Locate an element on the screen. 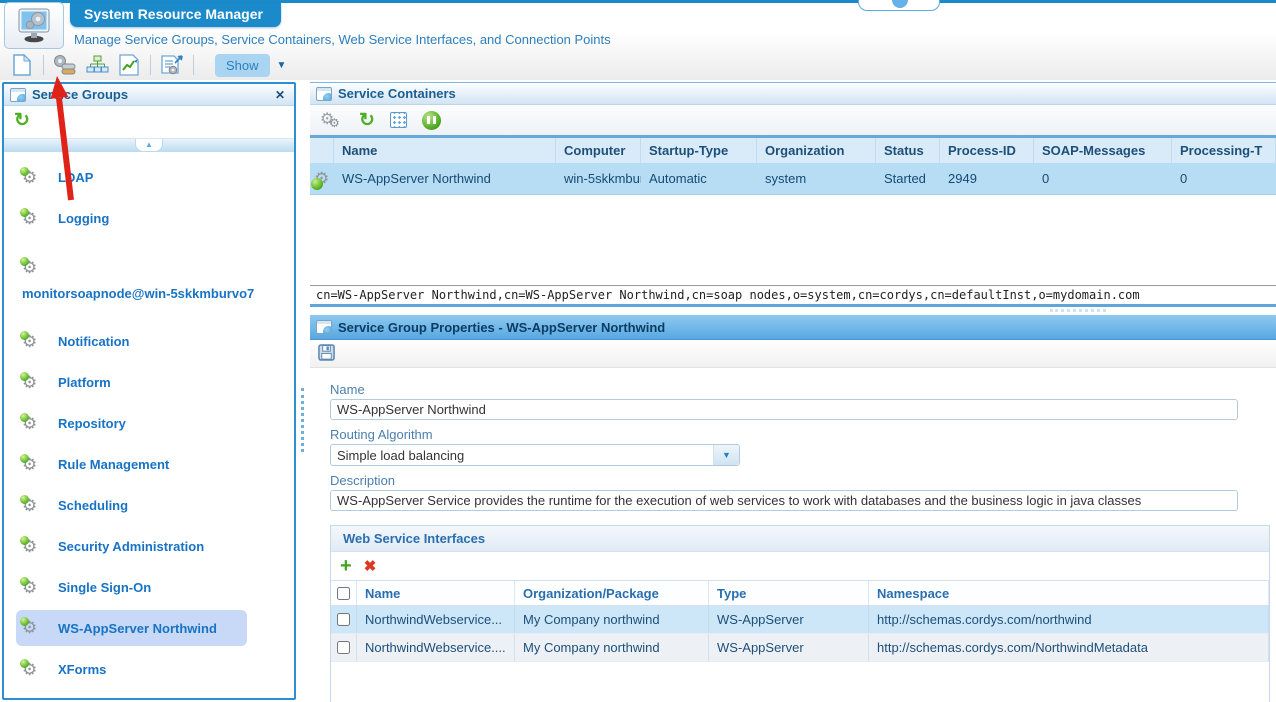  close-panel-button: ✕ is located at coordinates (280, 95).